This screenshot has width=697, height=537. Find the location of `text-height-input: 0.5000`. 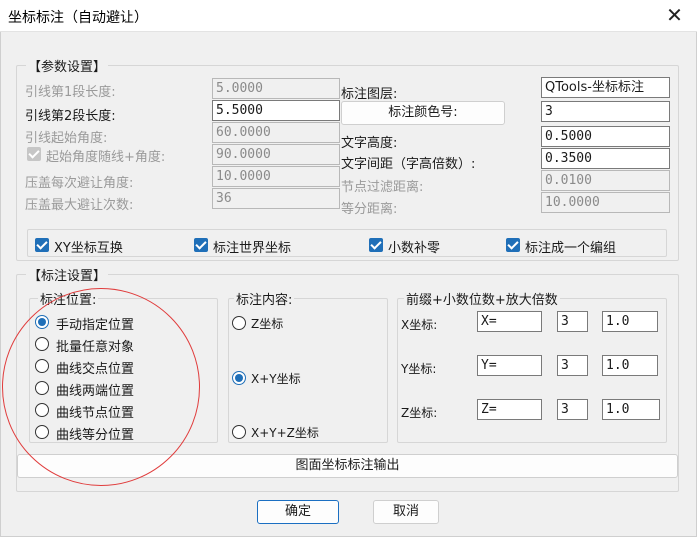

text-height-input: 0.5000 is located at coordinates (605, 136).